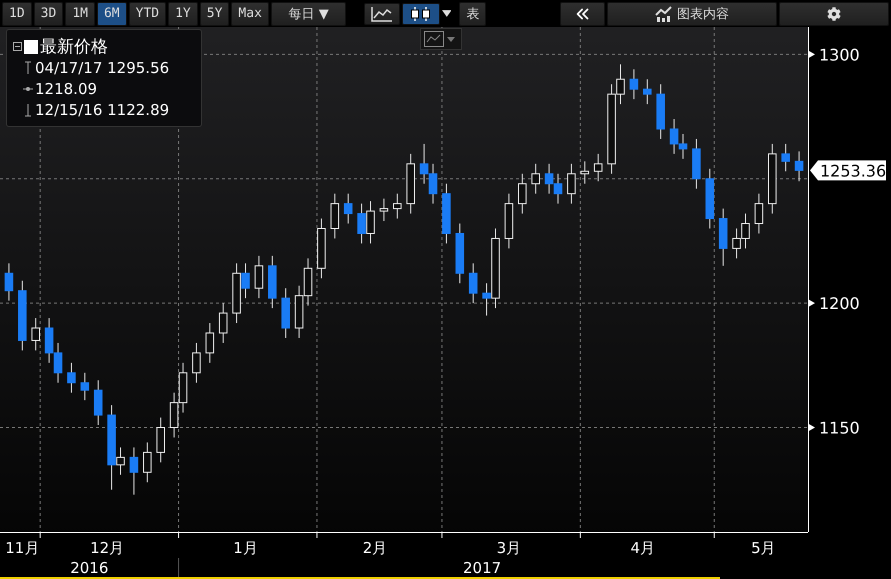 The width and height of the screenshot is (891, 579). What do you see at coordinates (28, 67) in the screenshot?
I see `high-marker-icon` at bounding box center [28, 67].